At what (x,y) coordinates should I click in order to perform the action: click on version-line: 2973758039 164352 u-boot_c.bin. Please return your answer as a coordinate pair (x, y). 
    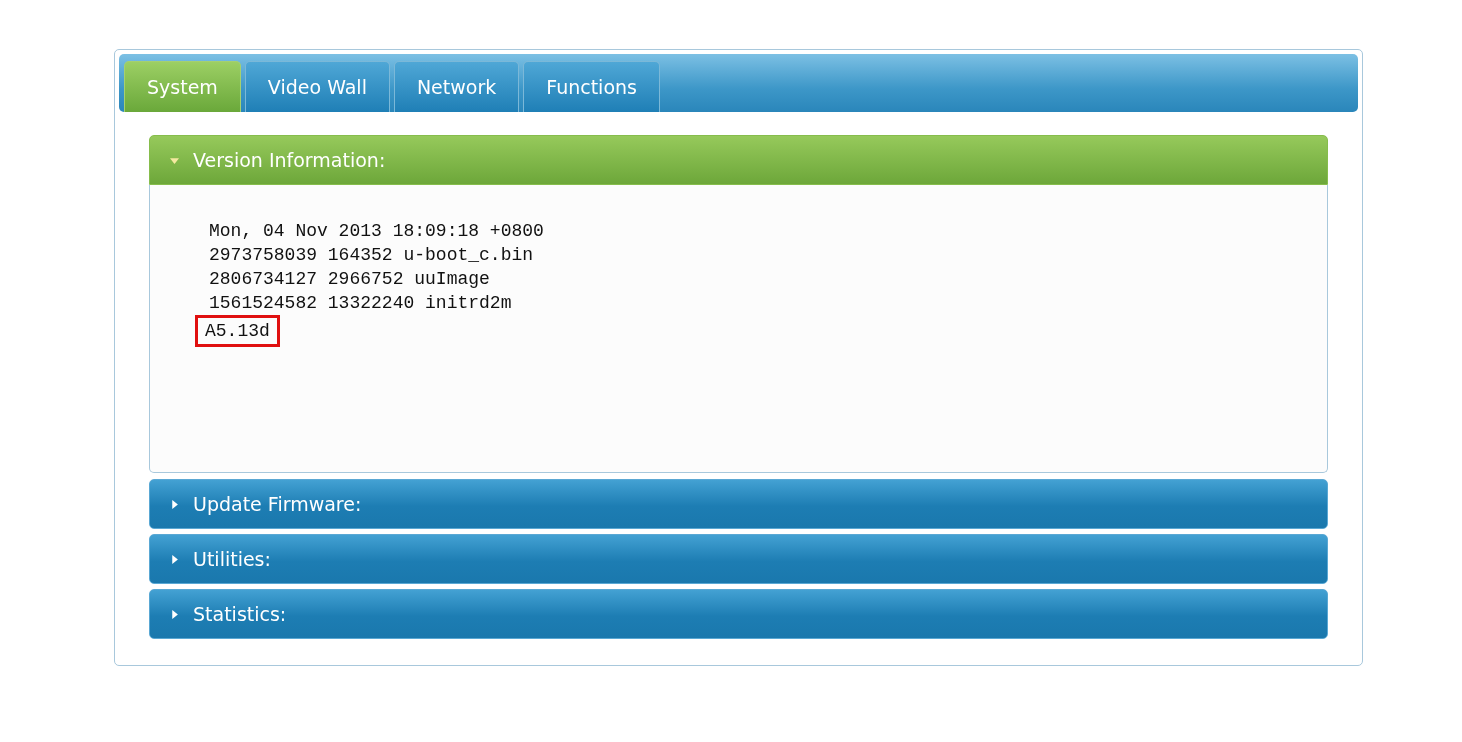
    Looking at the image, I should click on (371, 255).